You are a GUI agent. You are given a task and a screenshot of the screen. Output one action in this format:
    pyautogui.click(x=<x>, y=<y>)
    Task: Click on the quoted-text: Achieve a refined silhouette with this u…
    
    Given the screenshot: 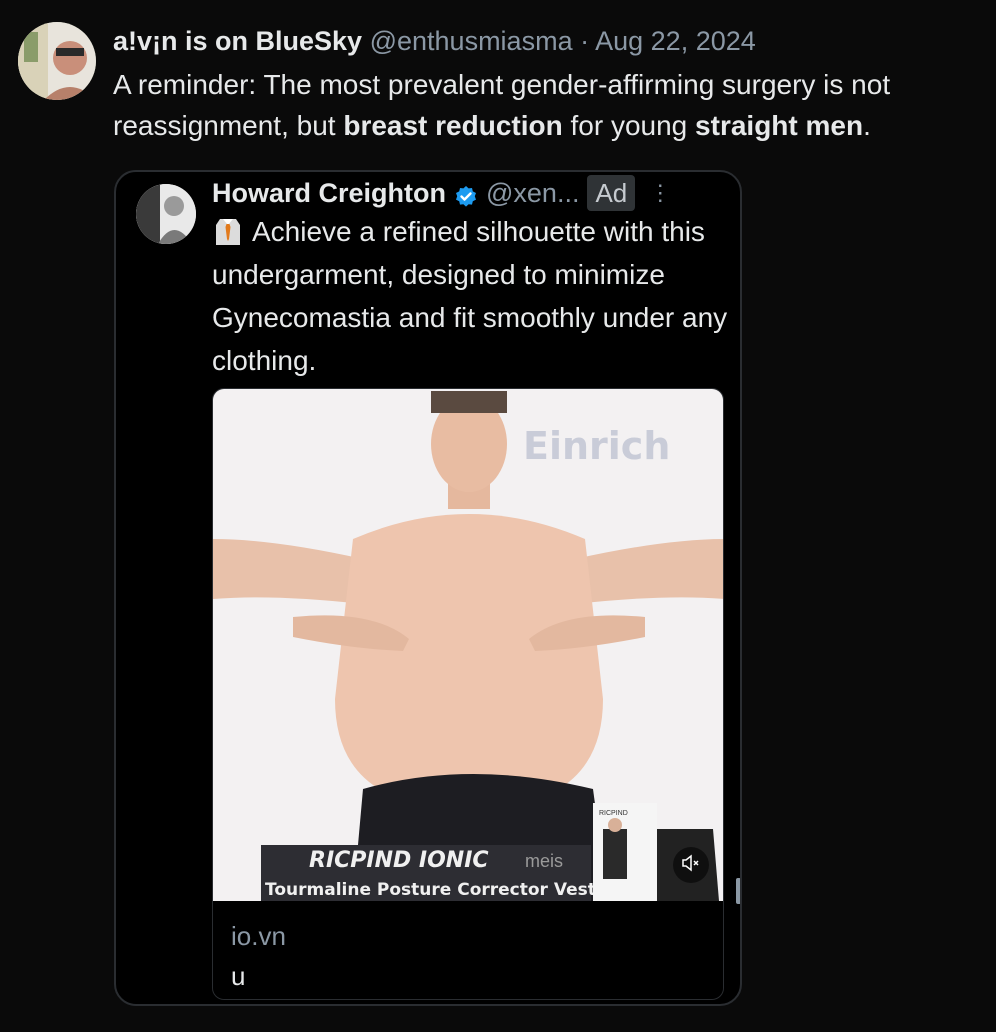 What is the action you would take?
    pyautogui.click(x=472, y=296)
    